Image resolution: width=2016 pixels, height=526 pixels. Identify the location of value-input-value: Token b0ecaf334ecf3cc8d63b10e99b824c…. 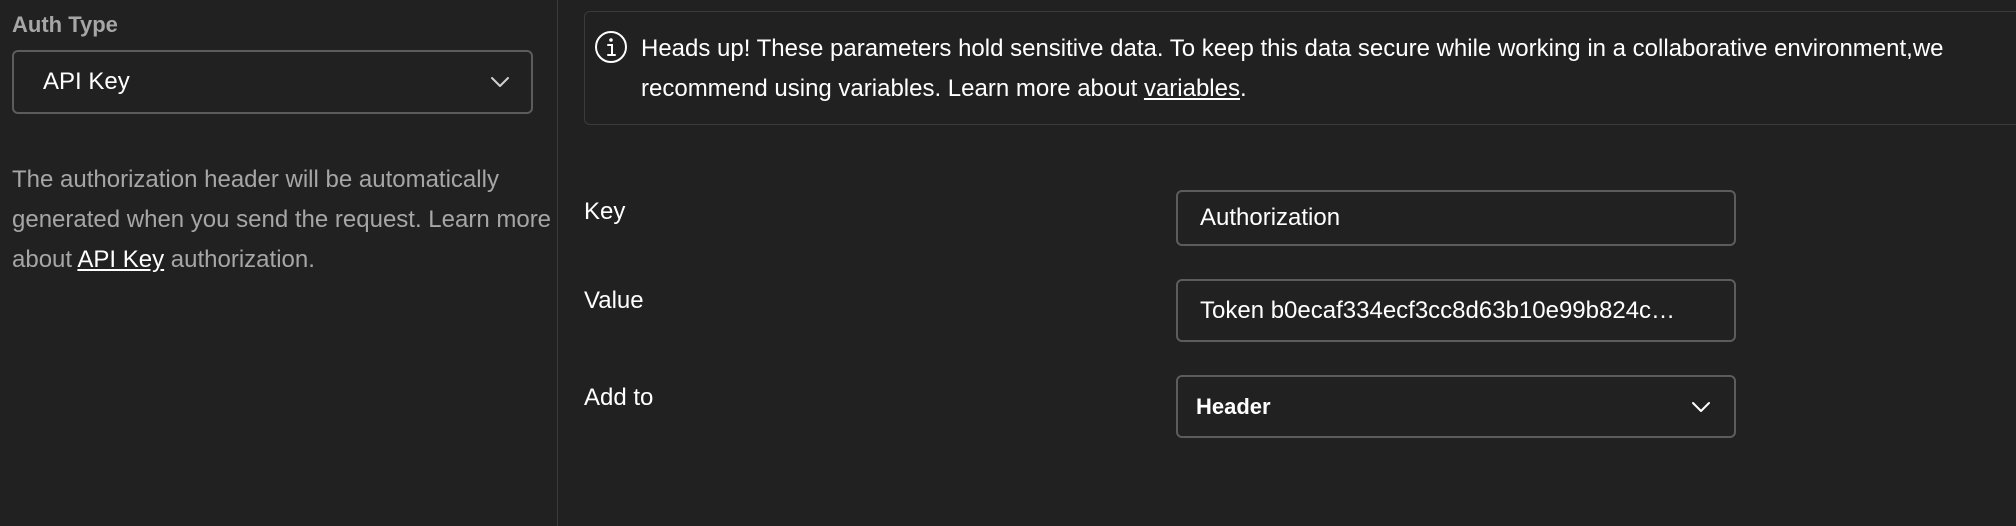
(1438, 310).